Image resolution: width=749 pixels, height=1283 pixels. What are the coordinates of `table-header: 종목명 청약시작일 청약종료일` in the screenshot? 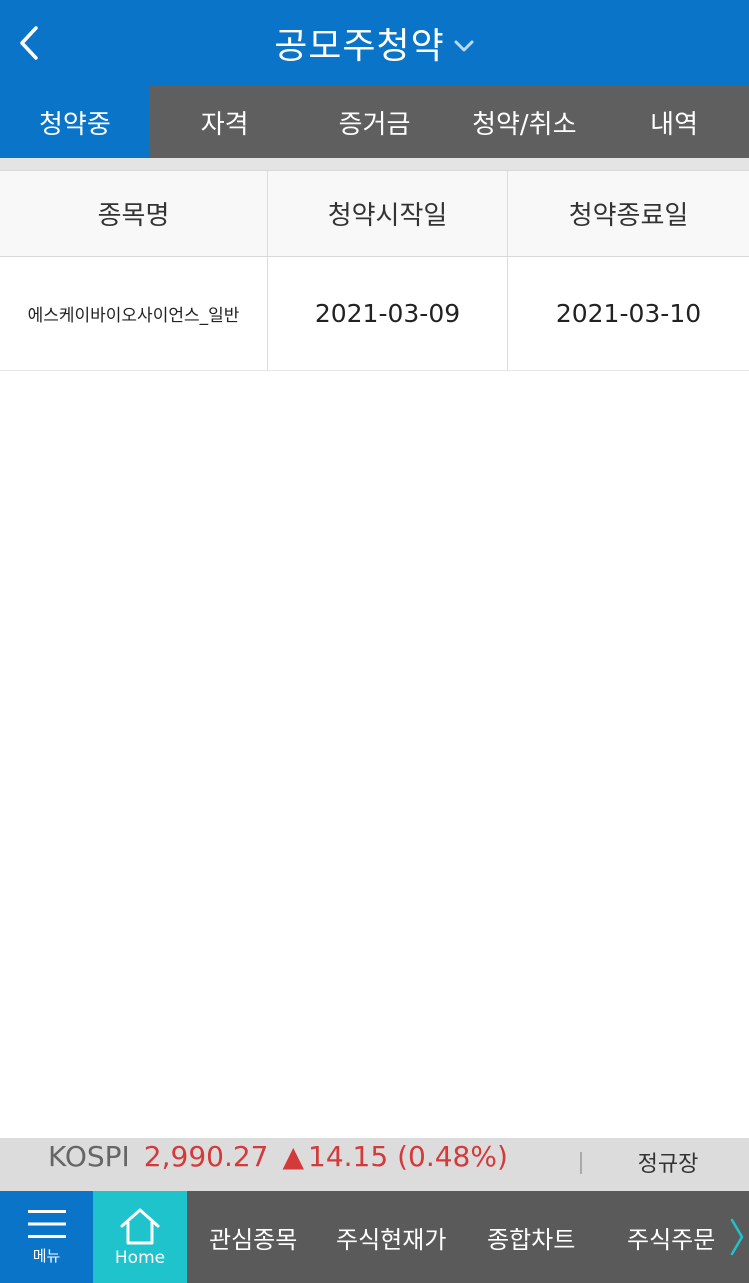 It's located at (374, 214).